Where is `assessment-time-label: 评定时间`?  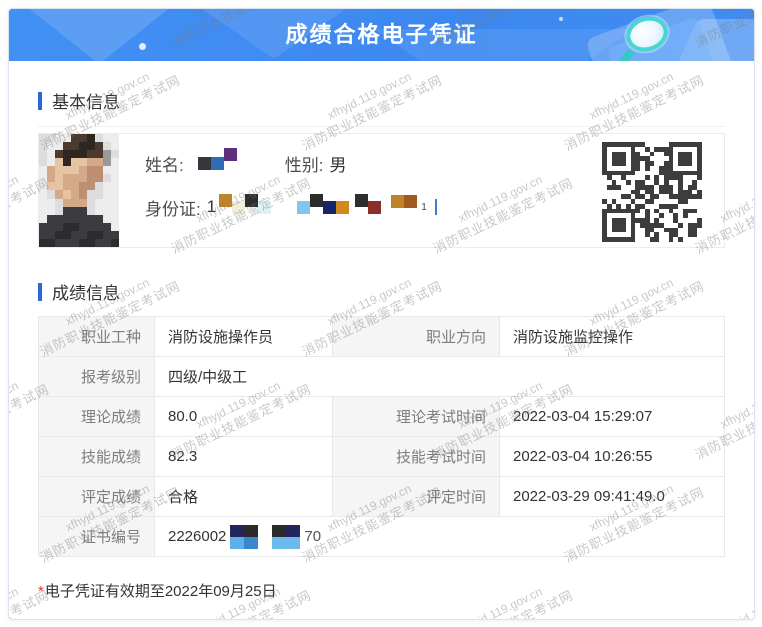
assessment-time-label: 评定时间 is located at coordinates (416, 496).